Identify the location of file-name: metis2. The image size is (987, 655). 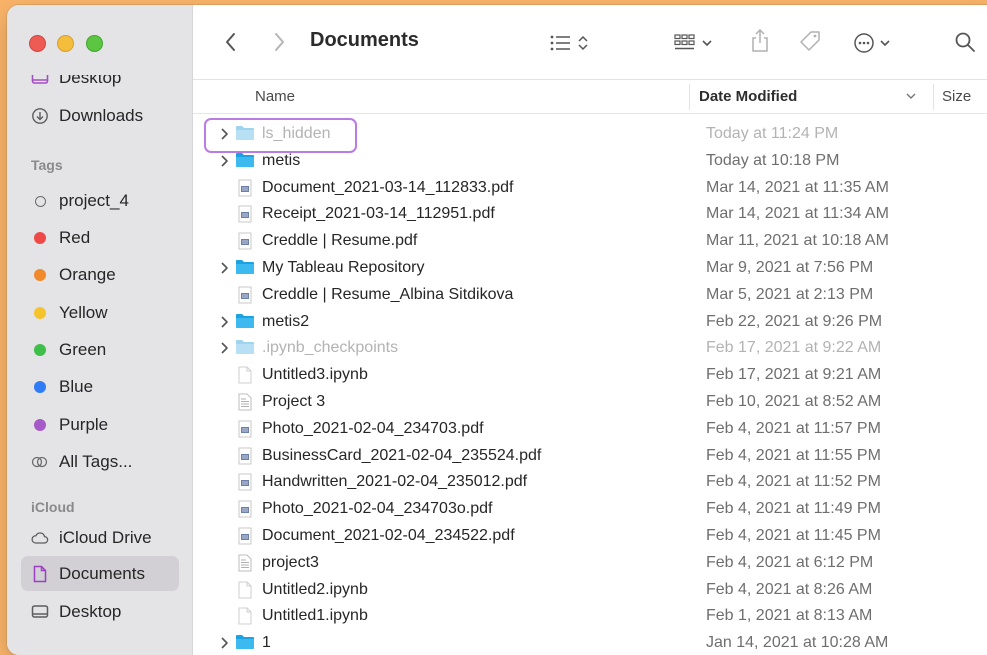
(286, 321).